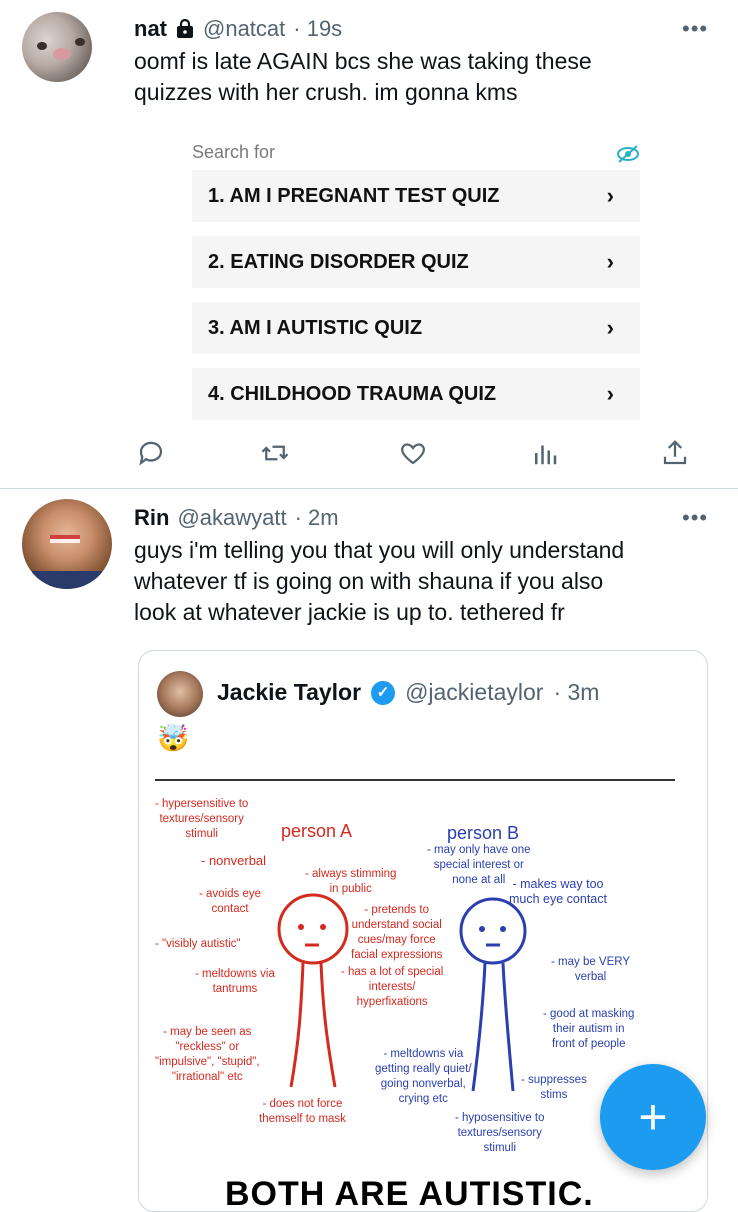 The width and height of the screenshot is (738, 1212). I want to click on quiz-item-label: 4. CHILDHOOD TRAUMA QUIZ, so click(352, 393).